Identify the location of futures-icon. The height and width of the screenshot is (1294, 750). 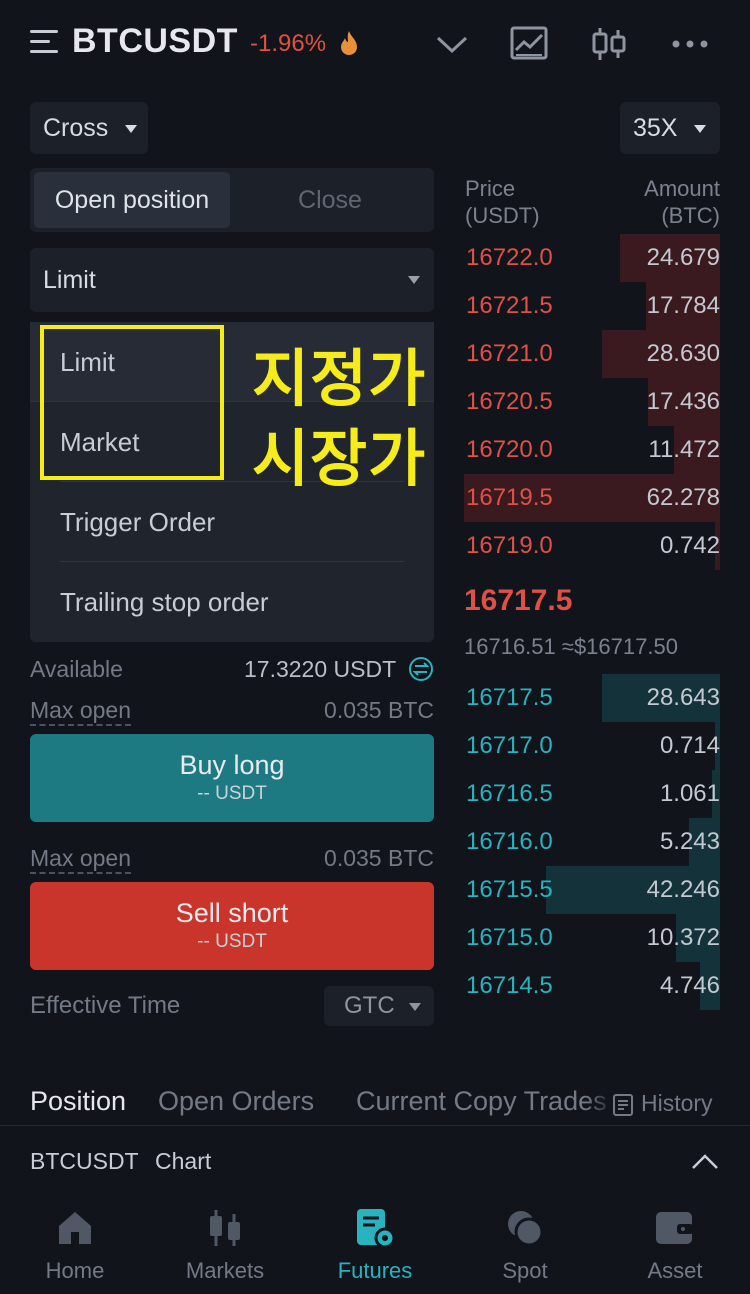
(375, 1228).